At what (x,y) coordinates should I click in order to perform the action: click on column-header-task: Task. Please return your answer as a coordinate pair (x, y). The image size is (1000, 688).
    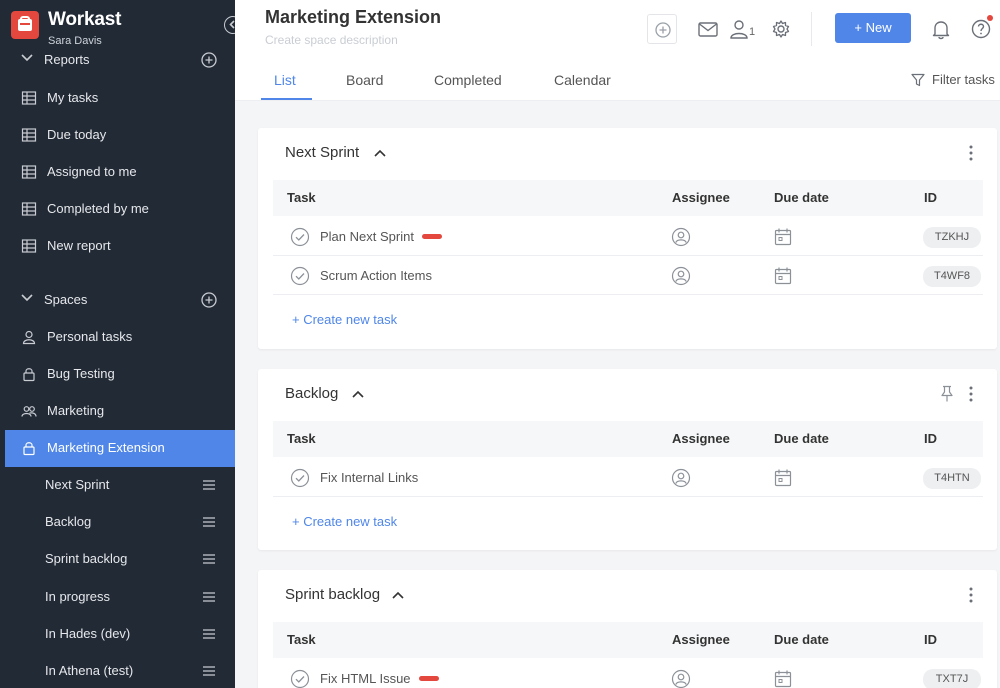
    Looking at the image, I should click on (301, 197).